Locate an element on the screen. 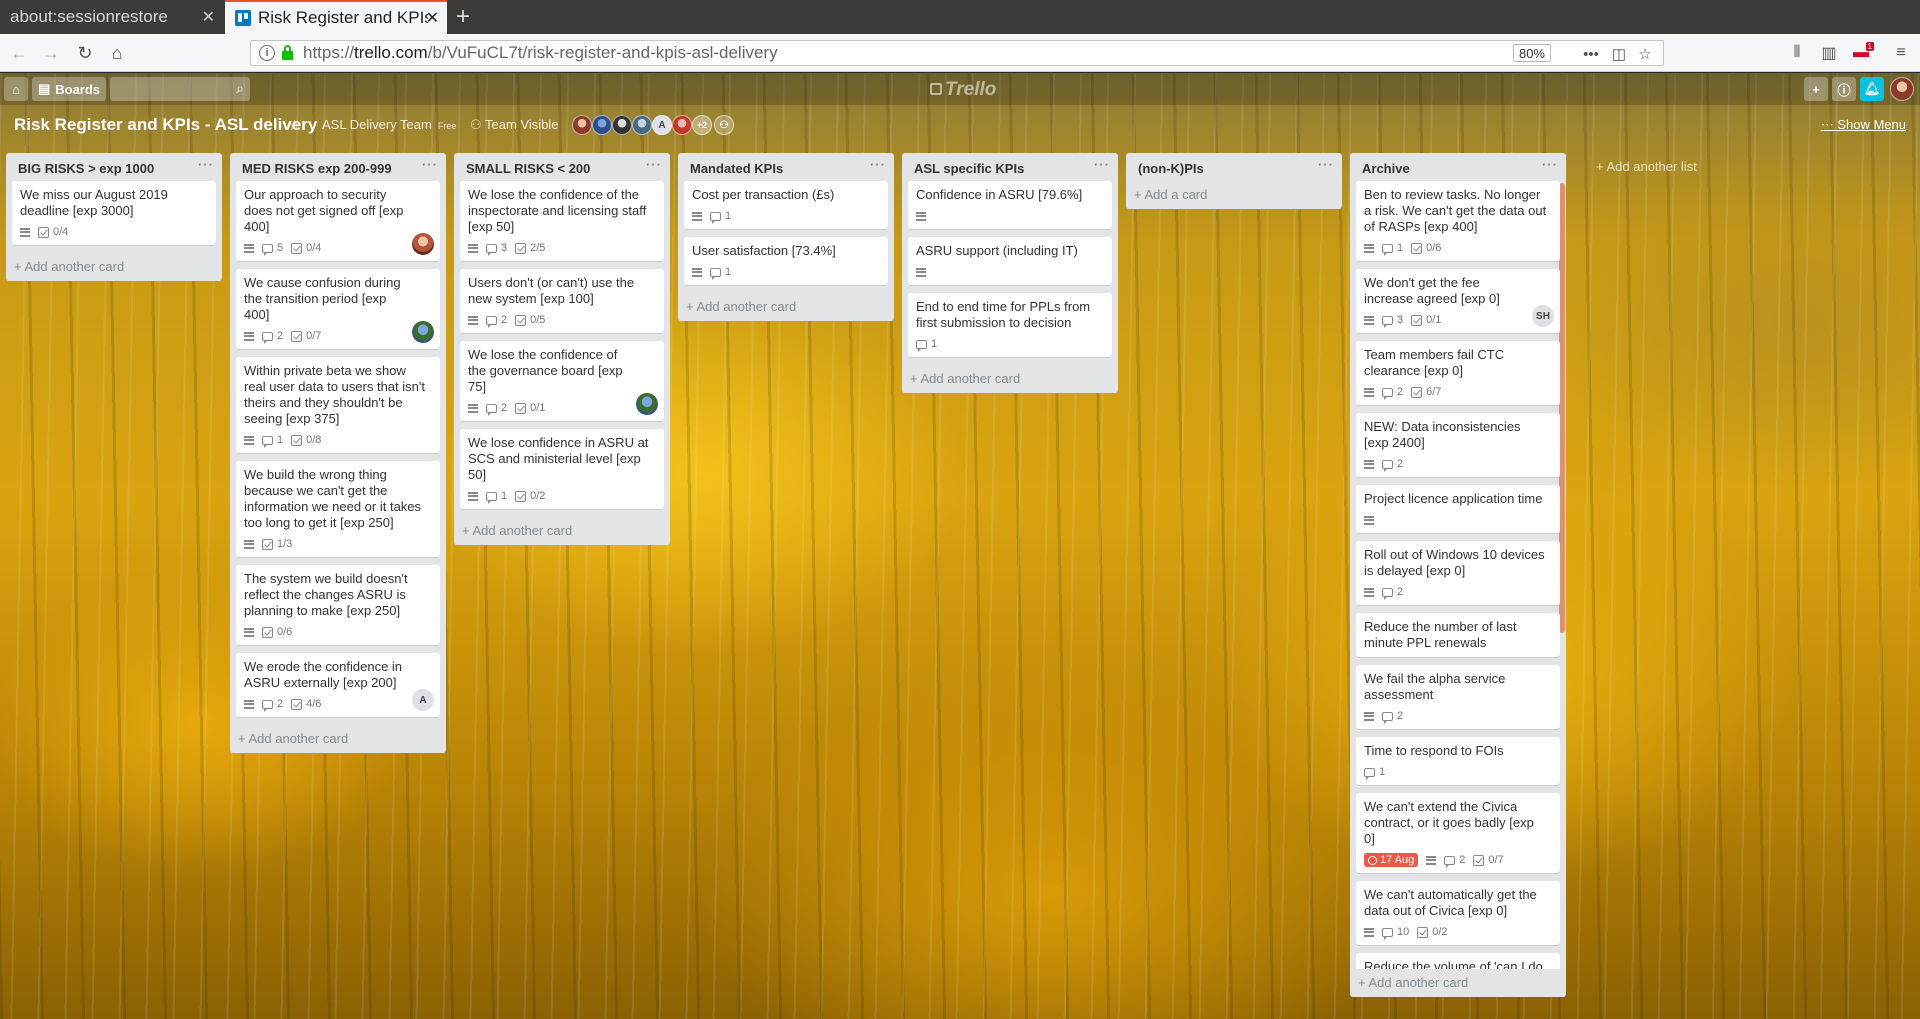 The height and width of the screenshot is (1019, 1920). bookmark-star-icon: ☆ is located at coordinates (1645, 54).